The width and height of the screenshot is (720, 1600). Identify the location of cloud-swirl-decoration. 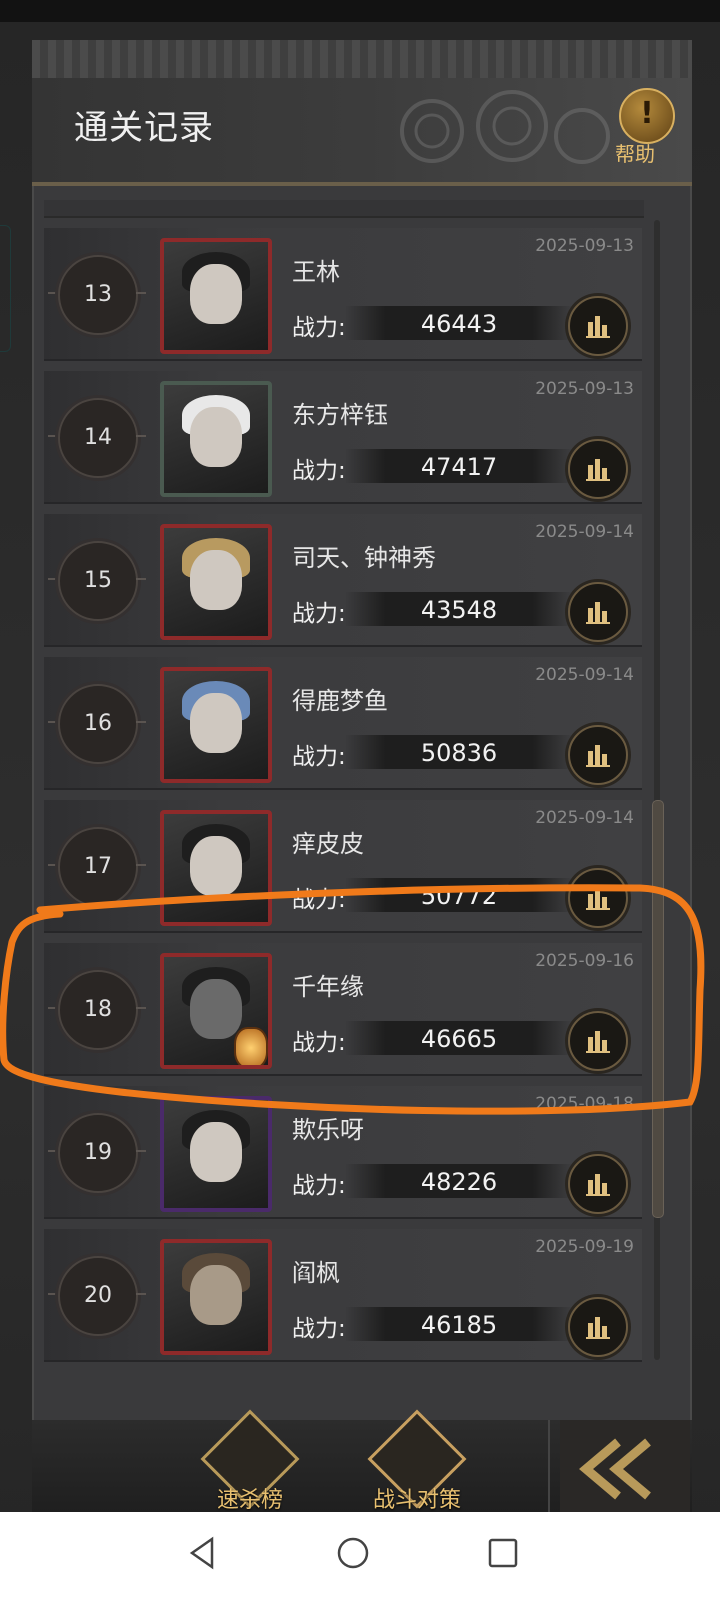
(505, 127).